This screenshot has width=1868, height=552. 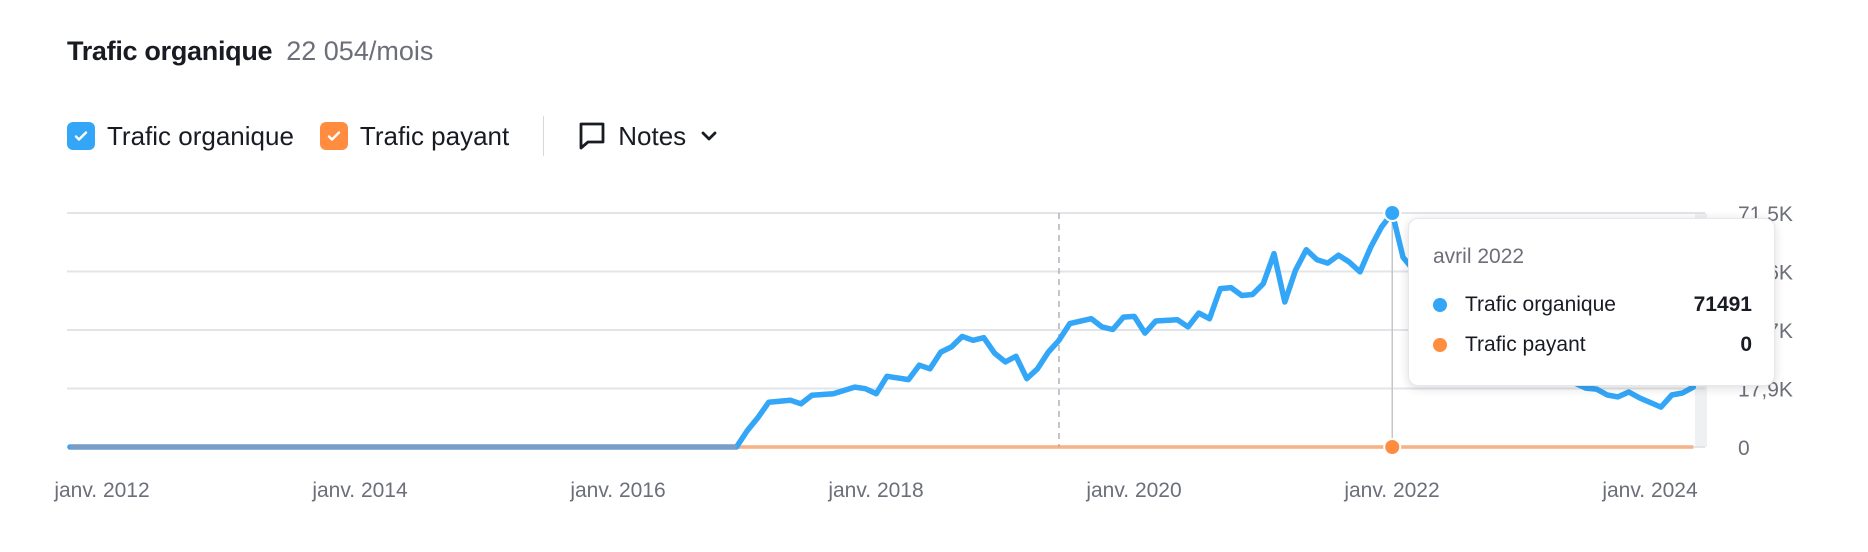 What do you see at coordinates (1592, 345) in the screenshot?
I see `tooltip-row-paid: Trafic payant 0` at bounding box center [1592, 345].